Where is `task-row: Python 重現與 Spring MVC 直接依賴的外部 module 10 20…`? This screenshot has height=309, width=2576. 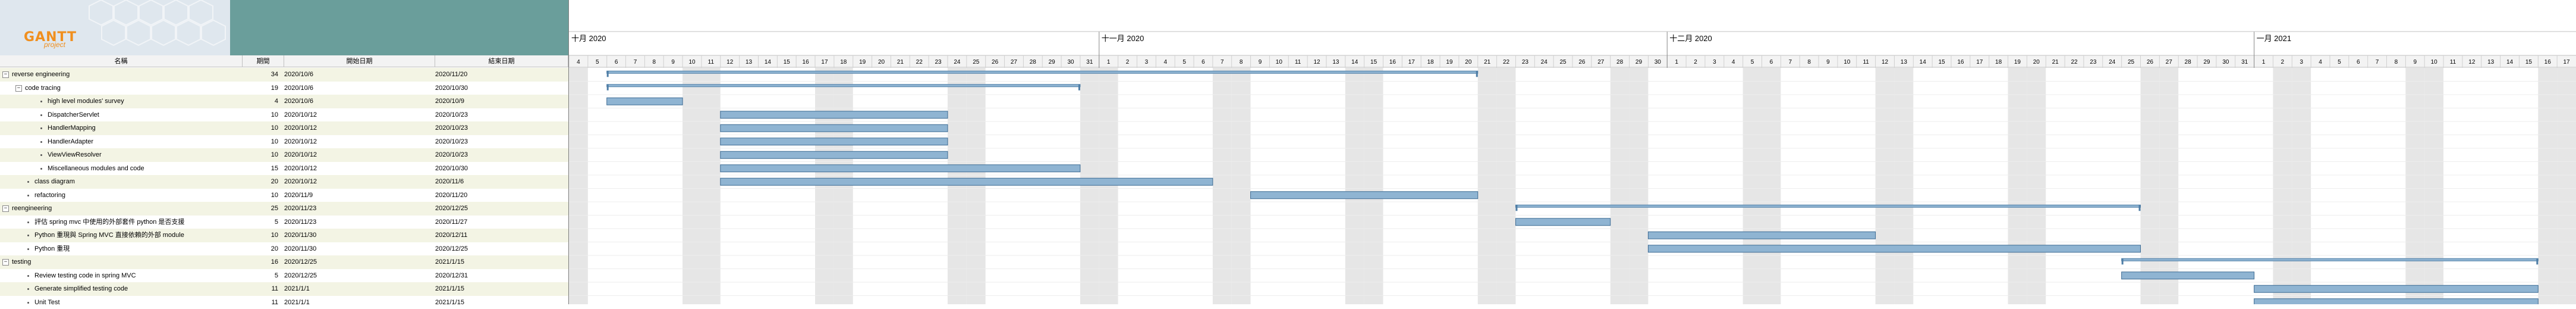
task-row: Python 重現與 Spring MVC 直接依賴的外部 module 10 20… is located at coordinates (284, 235).